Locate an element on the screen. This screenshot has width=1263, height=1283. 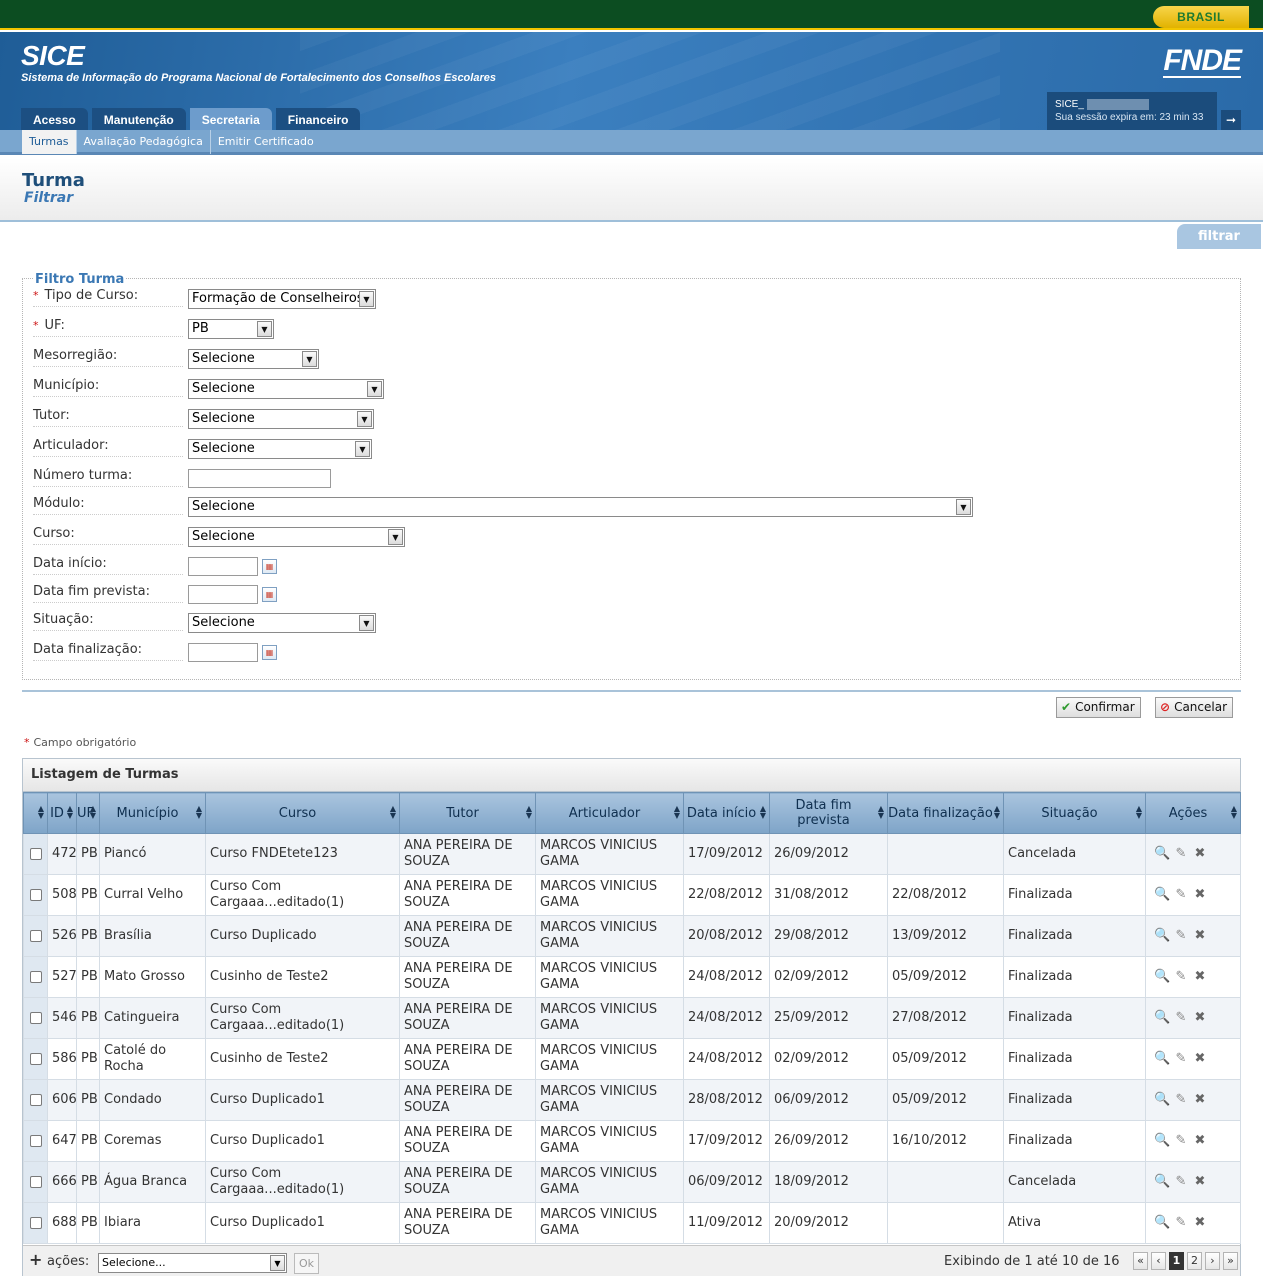
data-fim-prevista-input is located at coordinates (223, 594).